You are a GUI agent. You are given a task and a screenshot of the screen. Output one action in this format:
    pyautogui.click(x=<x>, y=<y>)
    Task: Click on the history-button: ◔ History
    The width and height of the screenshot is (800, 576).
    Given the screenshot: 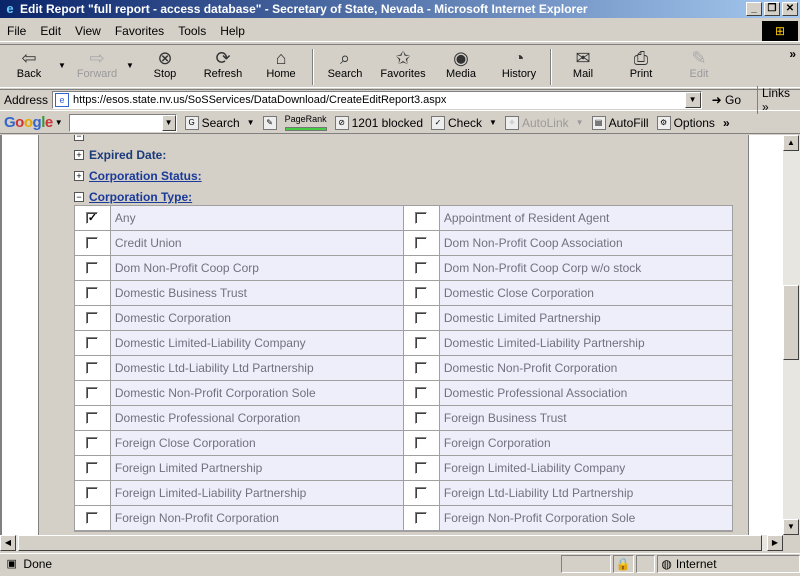 What is the action you would take?
    pyautogui.click(x=519, y=66)
    